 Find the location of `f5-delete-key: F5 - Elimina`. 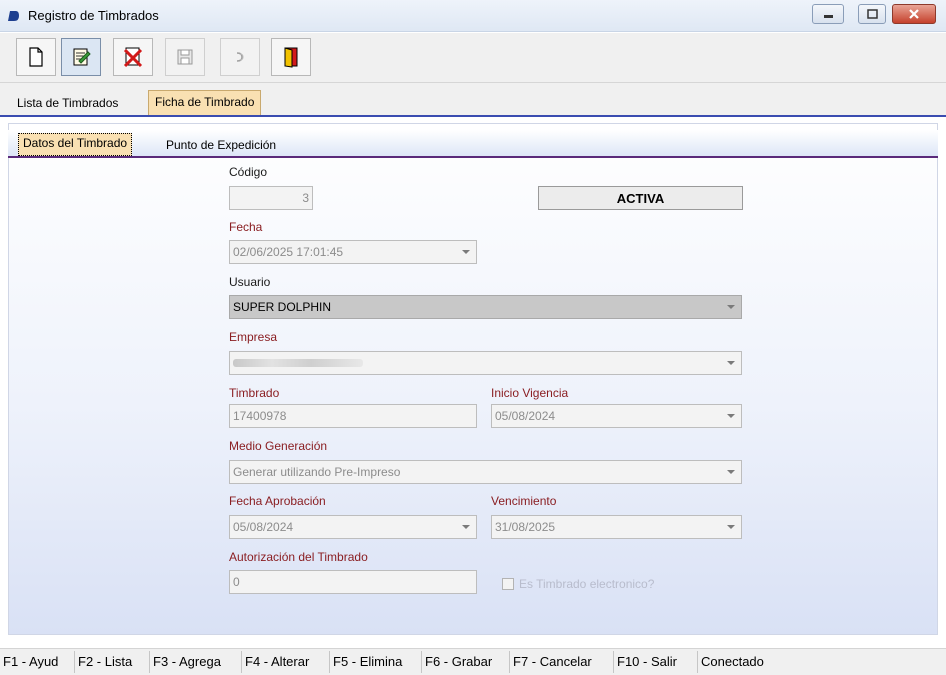

f5-delete-key: F5 - Elimina is located at coordinates (376, 662).